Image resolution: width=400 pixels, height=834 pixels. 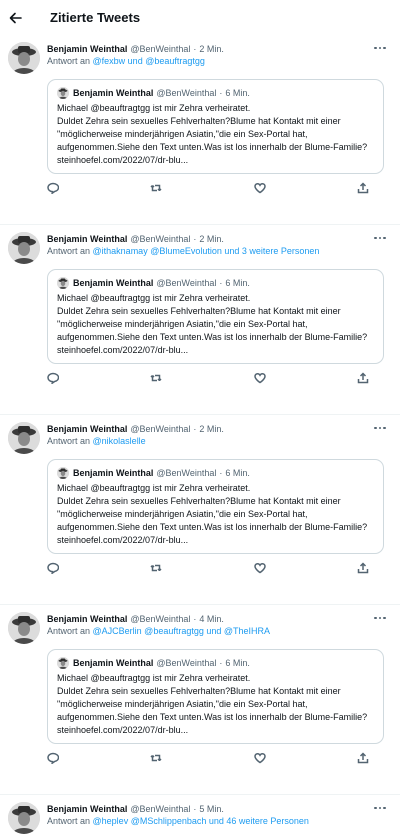 I want to click on tweet-meta: Benjamin Weinthal @BenWeinthal · 2 Min., so click(x=218, y=238).